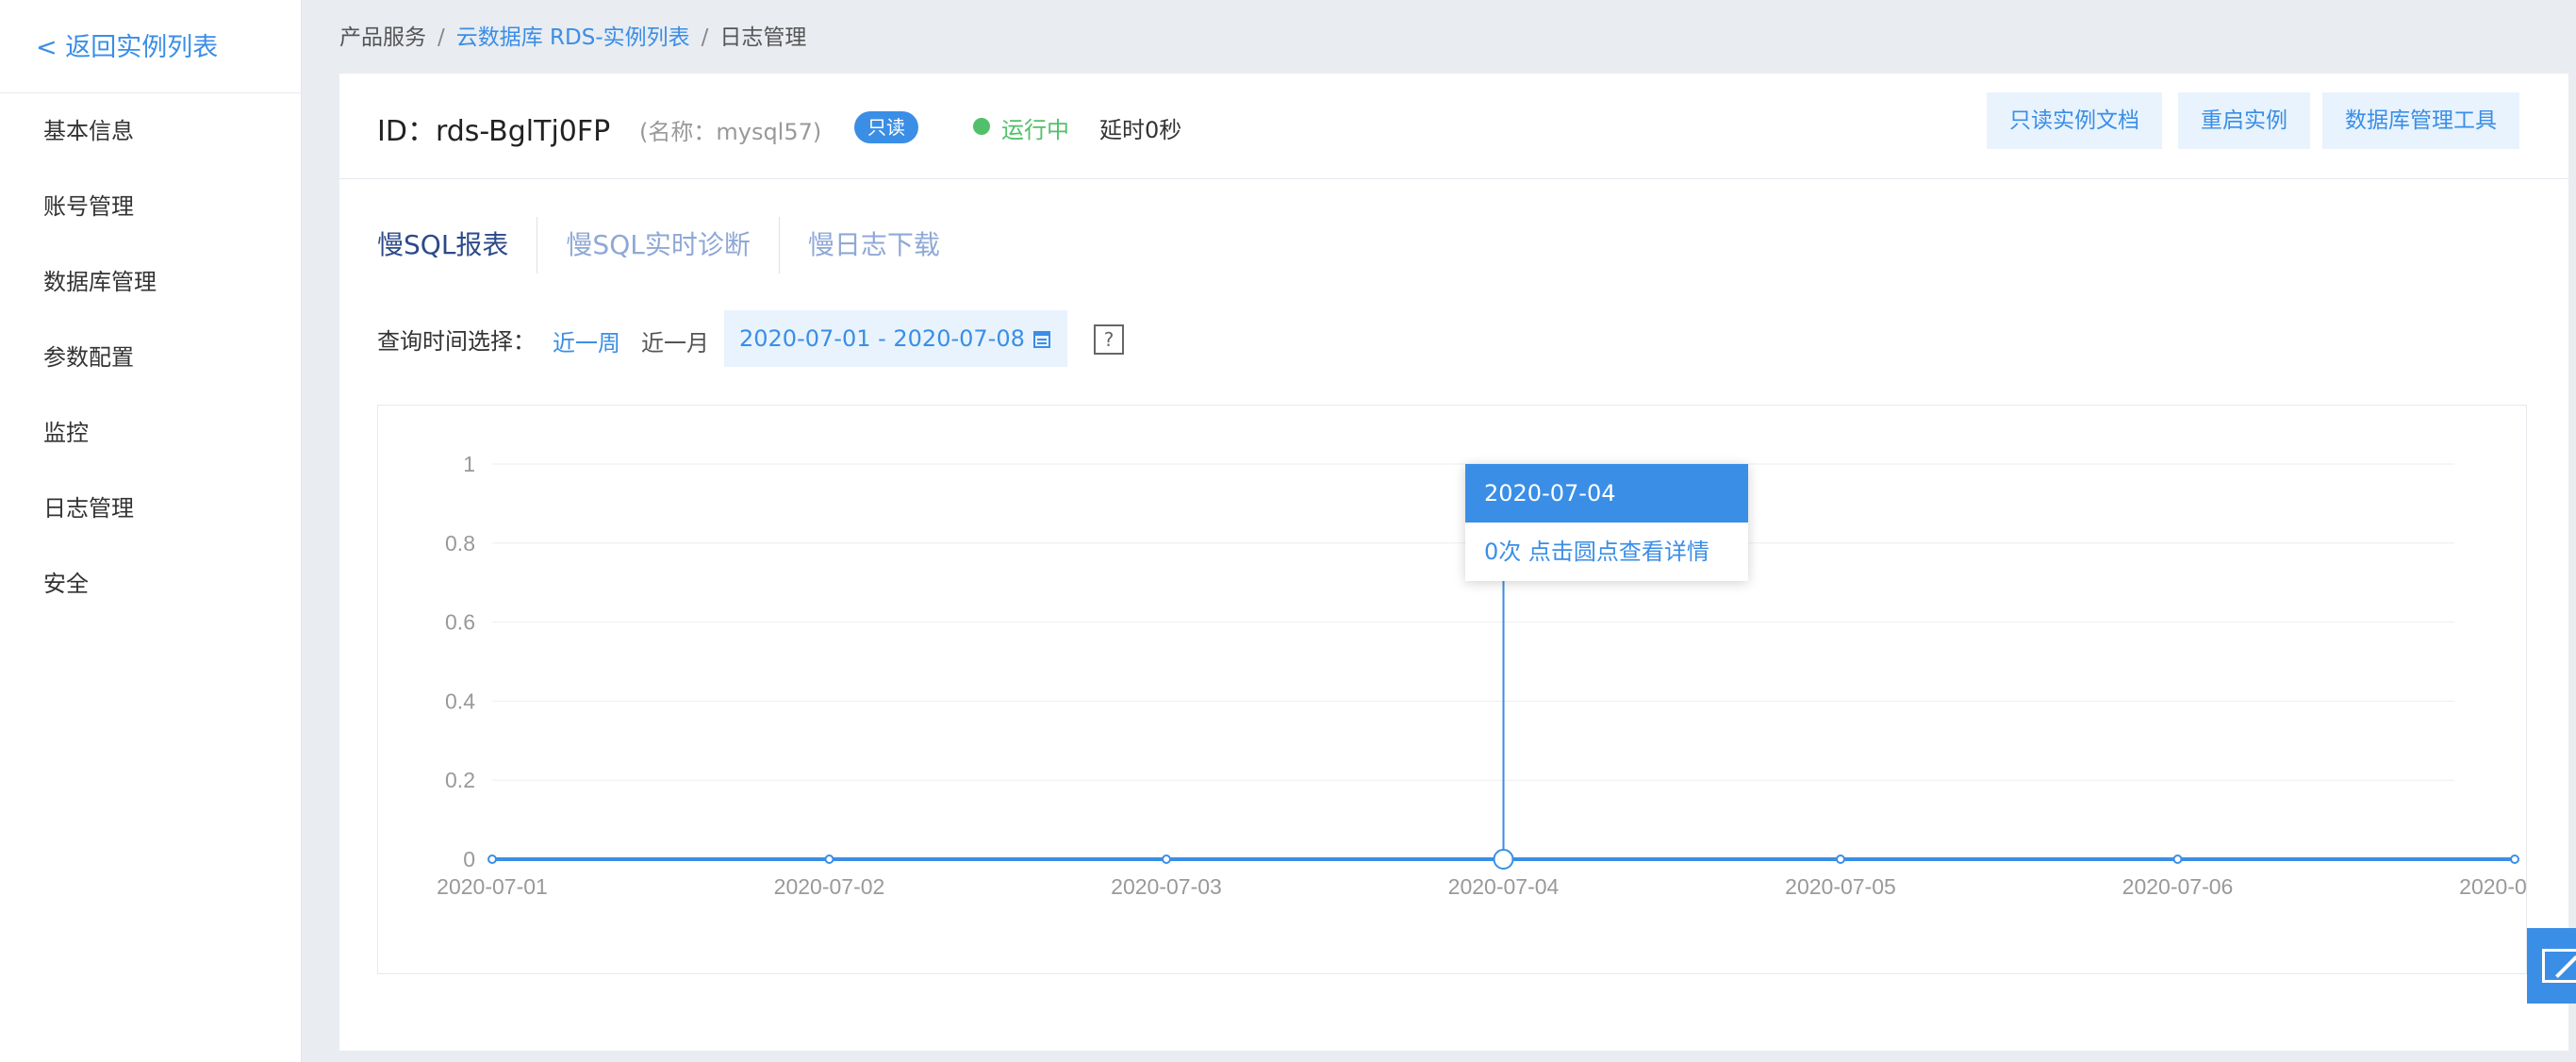 The height and width of the screenshot is (1062, 2576). What do you see at coordinates (2493, 886) in the screenshot?
I see `x-tick-label: 2020-07-07` at bounding box center [2493, 886].